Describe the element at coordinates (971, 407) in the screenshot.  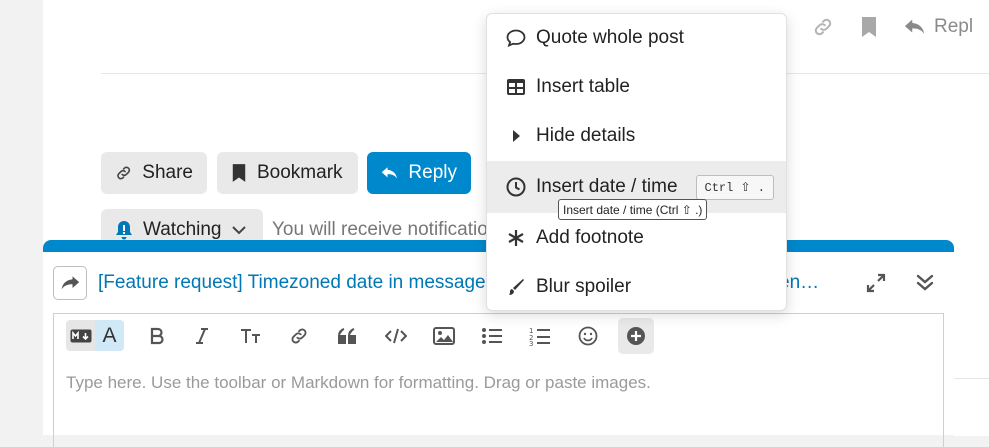
I see `side-panel-edge` at that location.